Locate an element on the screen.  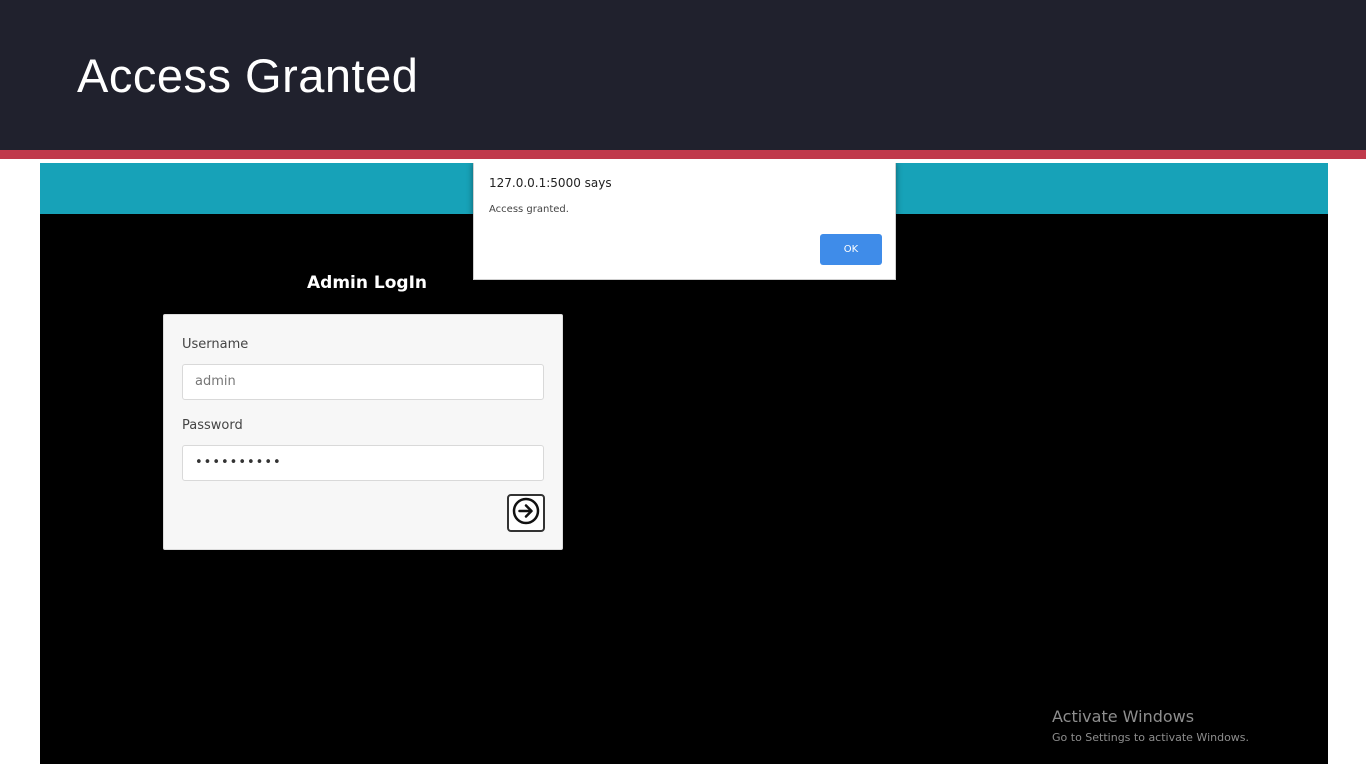
alert-message: Access granted. is located at coordinates (529, 209).